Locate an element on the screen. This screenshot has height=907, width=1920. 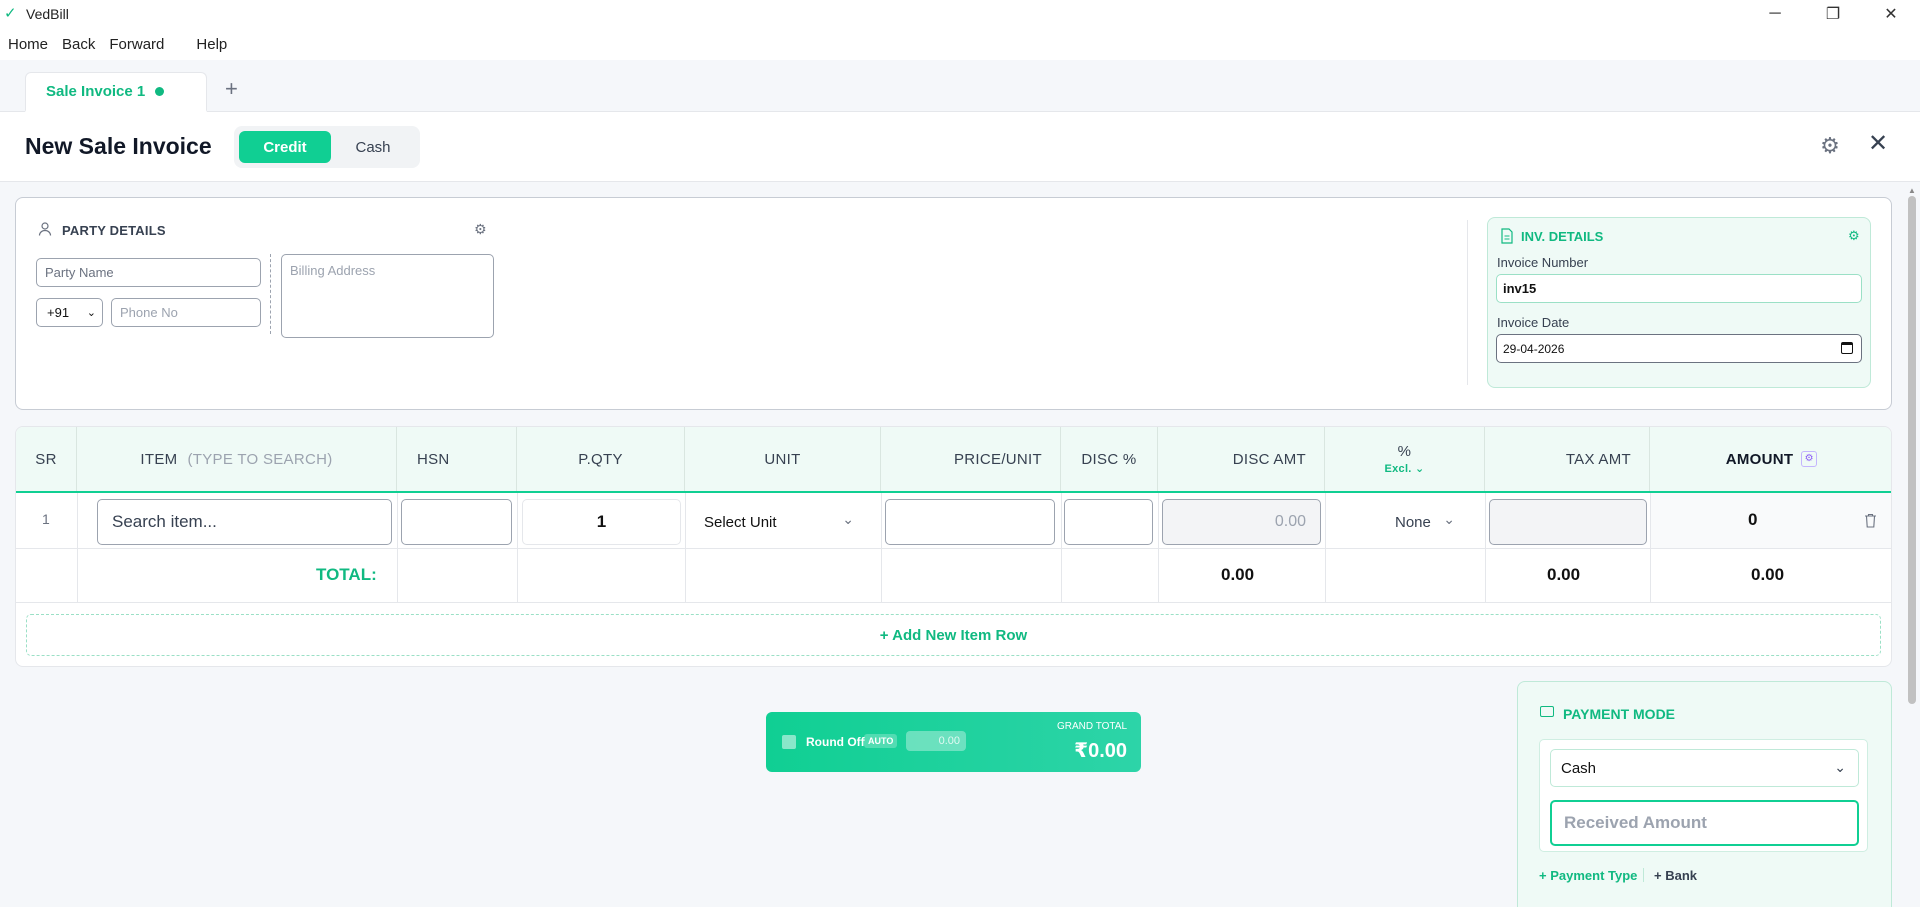
party-details-title: PARTY DETAILS is located at coordinates (114, 230).